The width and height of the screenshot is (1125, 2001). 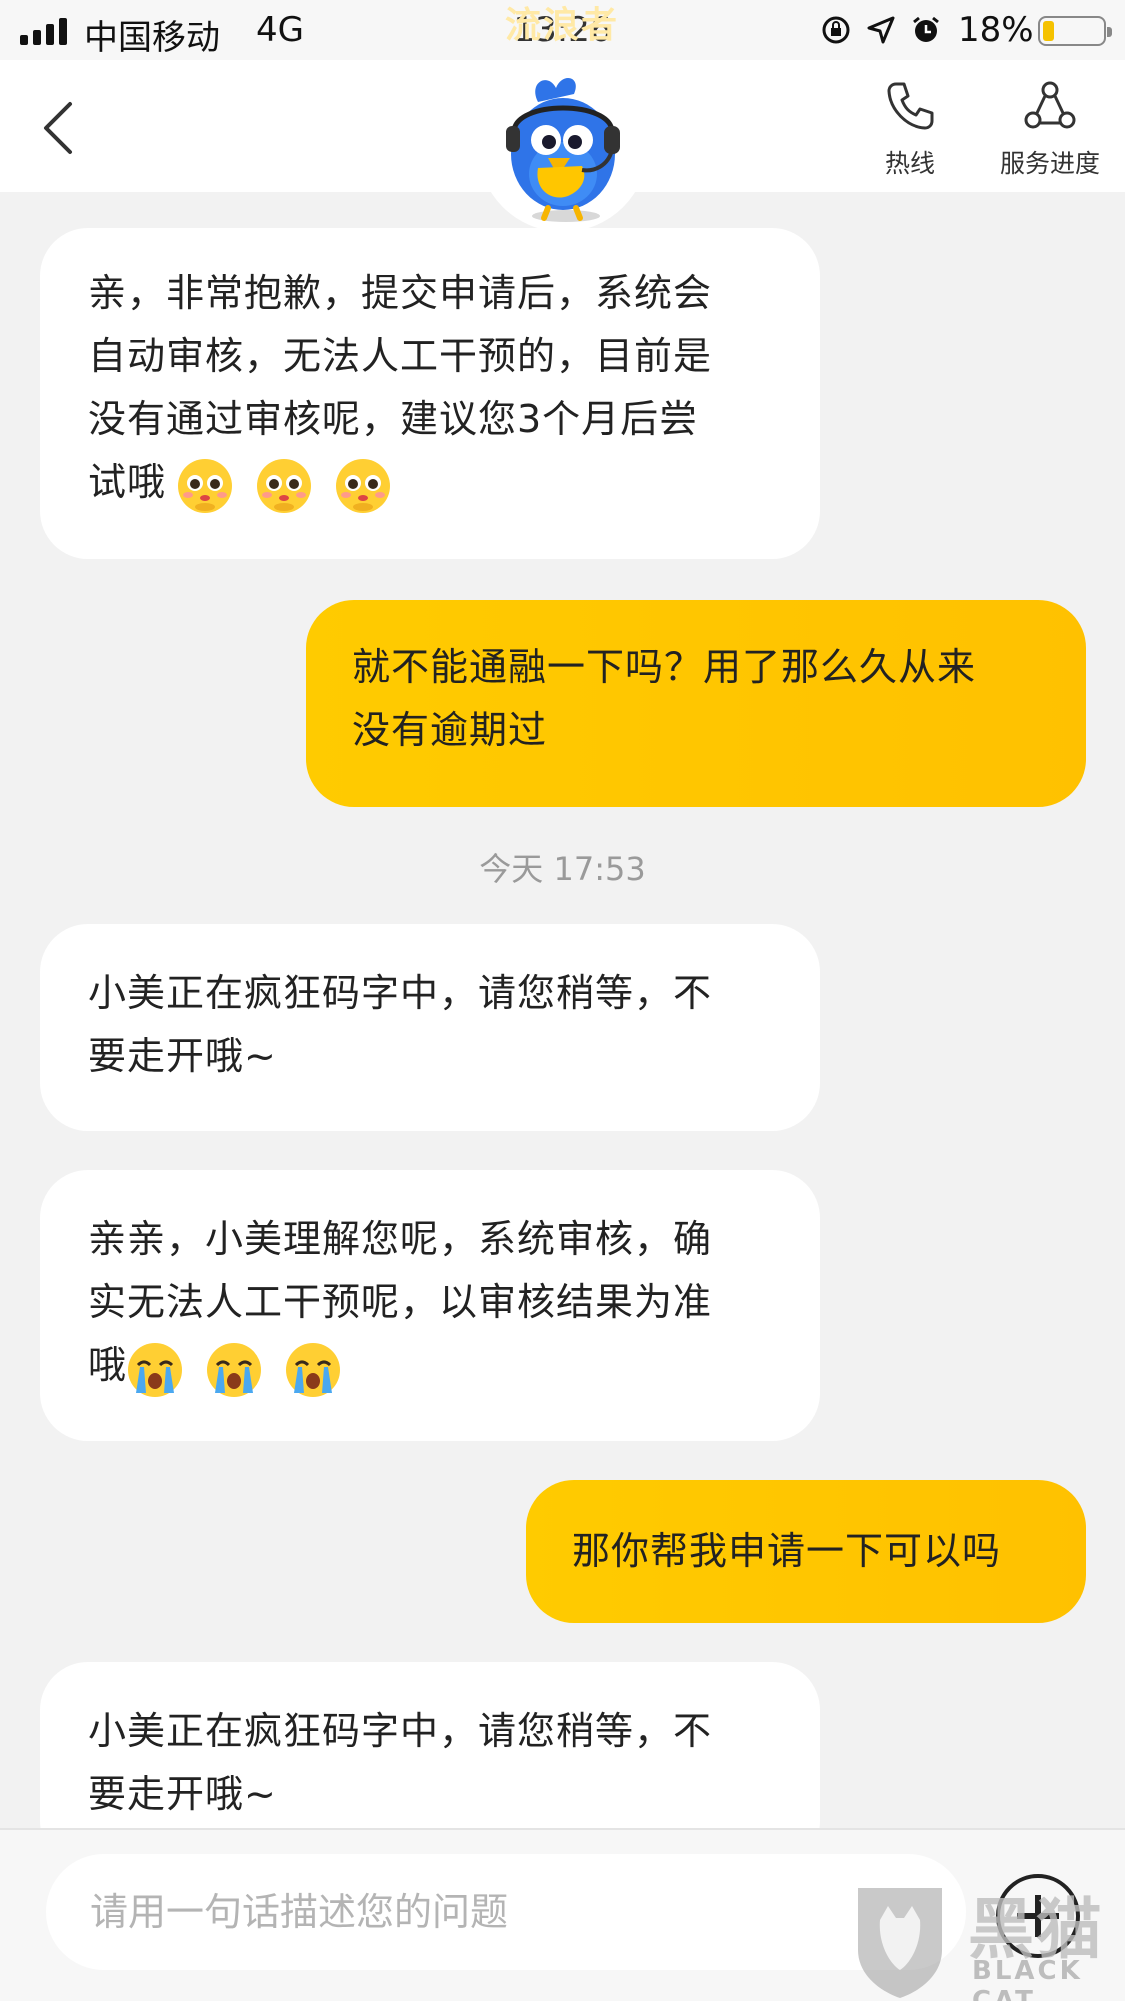 What do you see at coordinates (506, 1912) in the screenshot?
I see `message-input: 请用一句话描述您的问题` at bounding box center [506, 1912].